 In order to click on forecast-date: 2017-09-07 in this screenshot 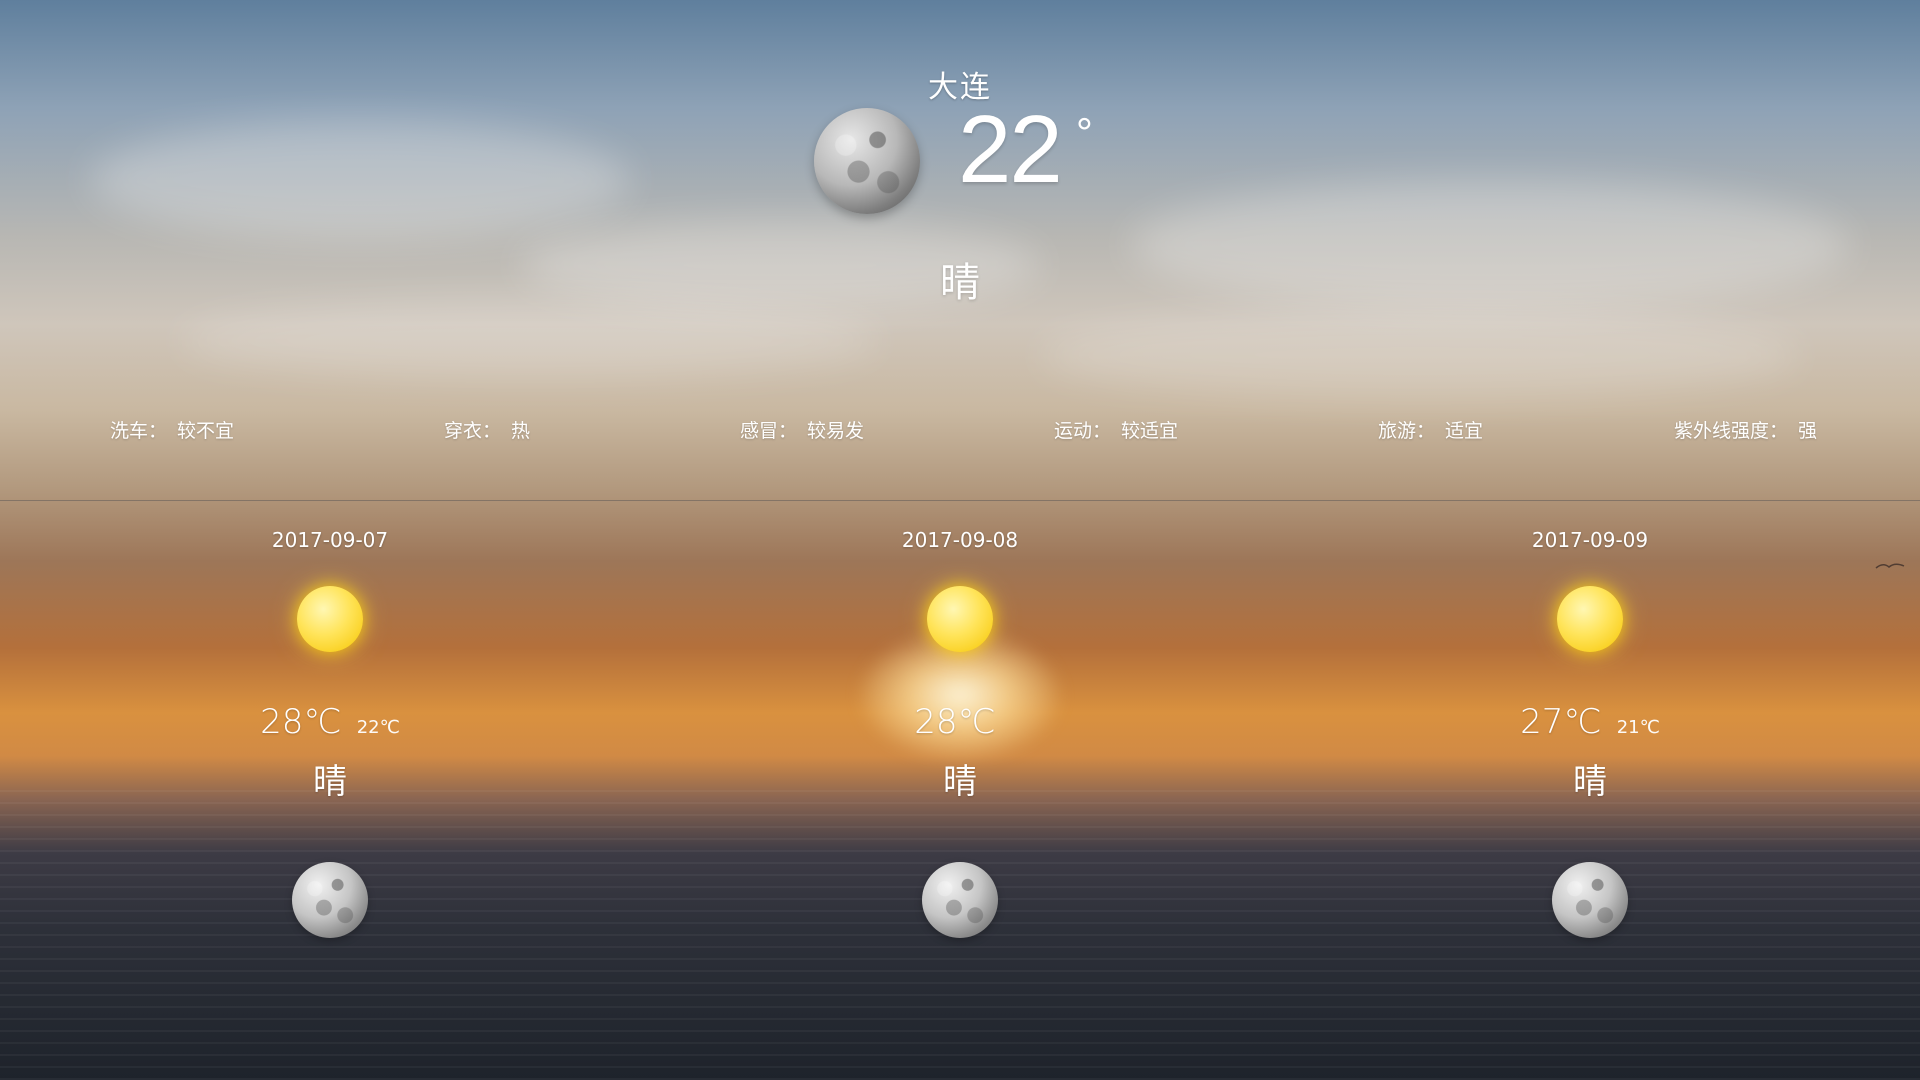, I will do `click(330, 540)`.